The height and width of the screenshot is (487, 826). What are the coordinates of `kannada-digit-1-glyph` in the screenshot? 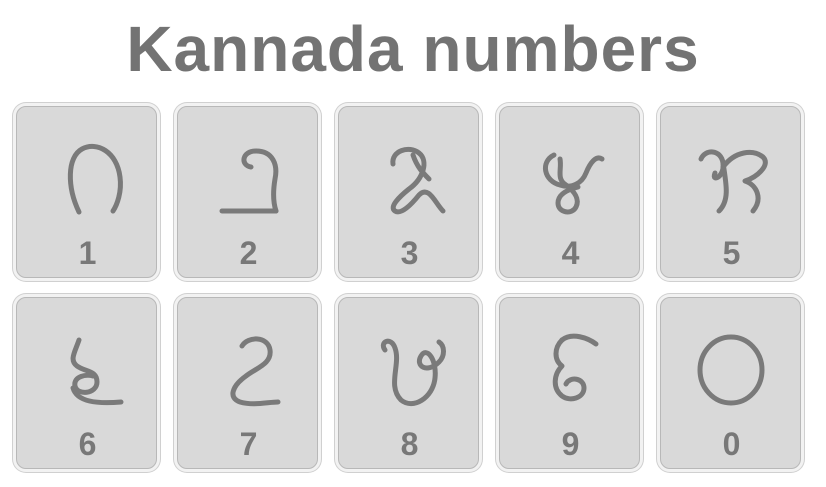 It's located at (95, 179).